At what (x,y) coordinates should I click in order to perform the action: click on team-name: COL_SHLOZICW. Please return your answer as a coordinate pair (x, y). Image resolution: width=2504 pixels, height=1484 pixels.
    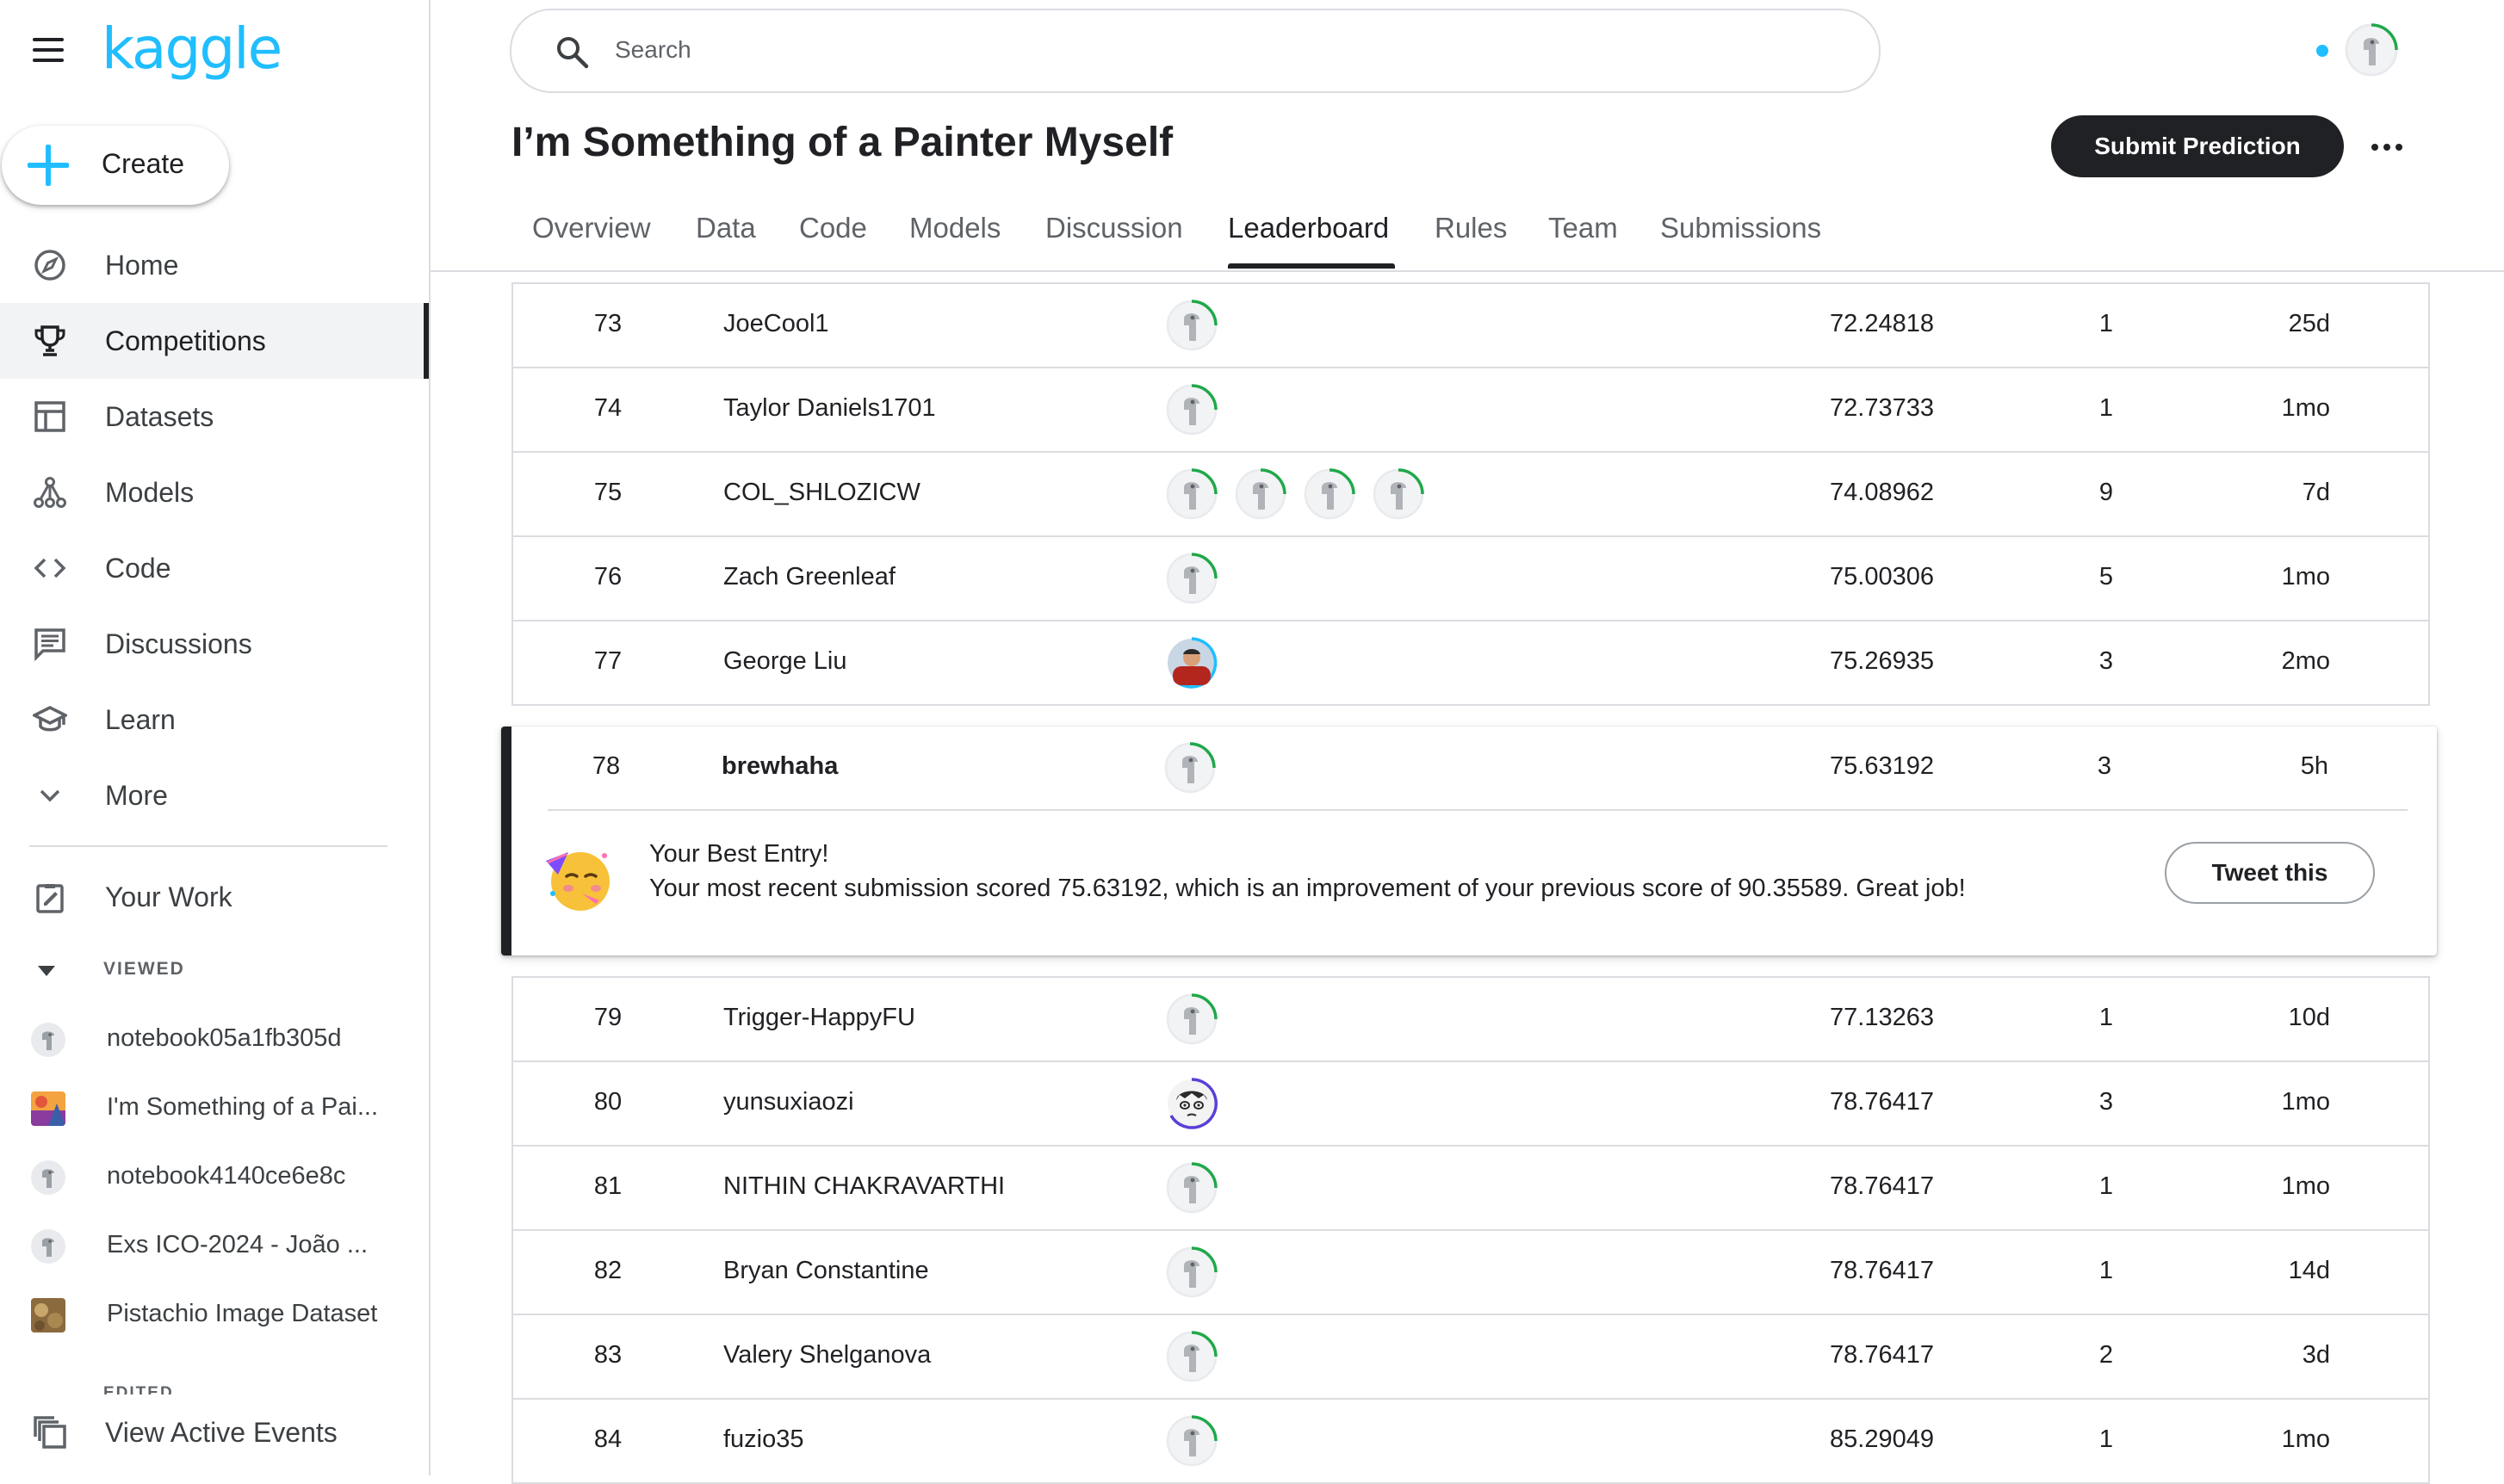
    Looking at the image, I should click on (821, 493).